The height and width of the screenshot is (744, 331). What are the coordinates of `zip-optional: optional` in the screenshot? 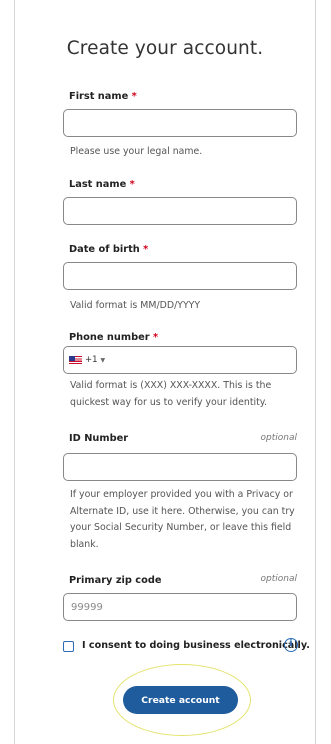 It's located at (278, 579).